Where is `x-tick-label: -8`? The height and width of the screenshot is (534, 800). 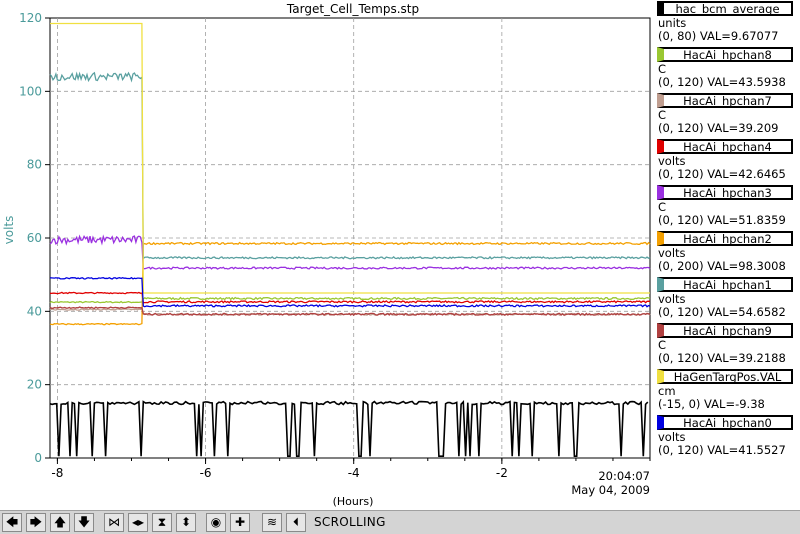
x-tick-label: -8 is located at coordinates (57, 473).